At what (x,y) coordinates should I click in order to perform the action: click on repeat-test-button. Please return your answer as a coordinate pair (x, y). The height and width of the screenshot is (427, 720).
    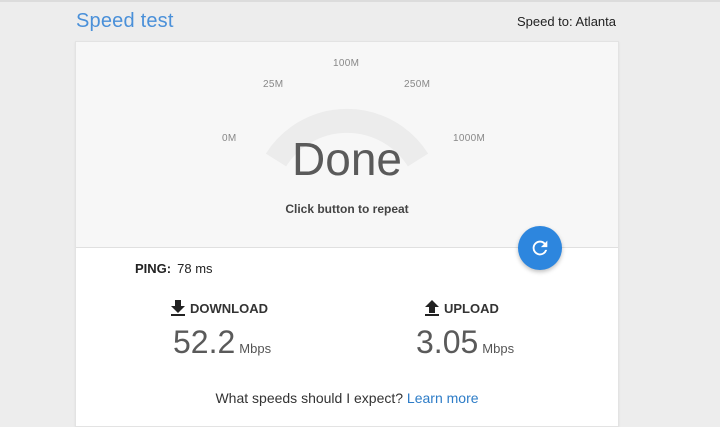
    Looking at the image, I should click on (540, 248).